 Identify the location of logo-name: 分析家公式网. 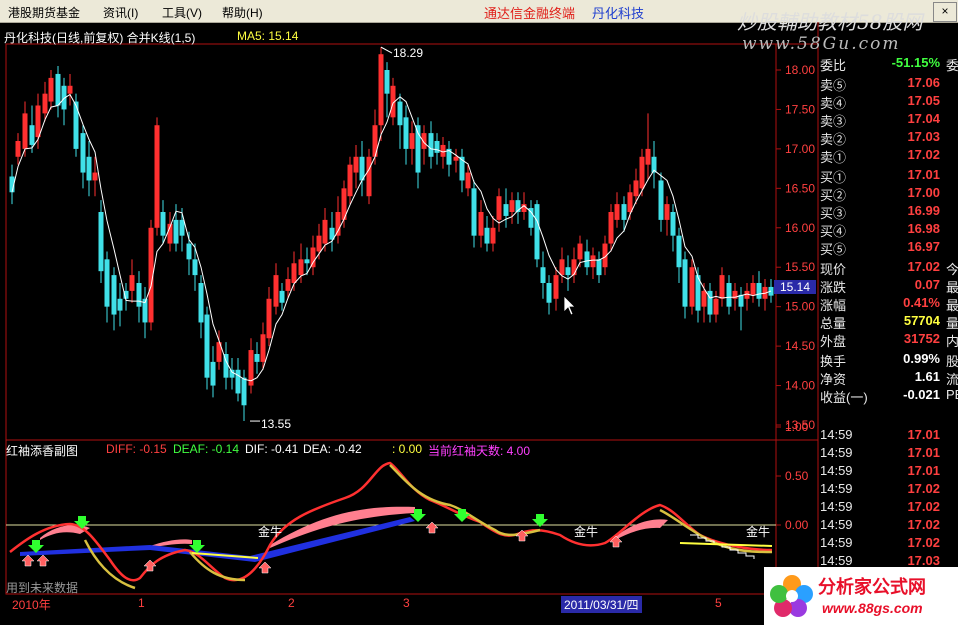
(872, 587).